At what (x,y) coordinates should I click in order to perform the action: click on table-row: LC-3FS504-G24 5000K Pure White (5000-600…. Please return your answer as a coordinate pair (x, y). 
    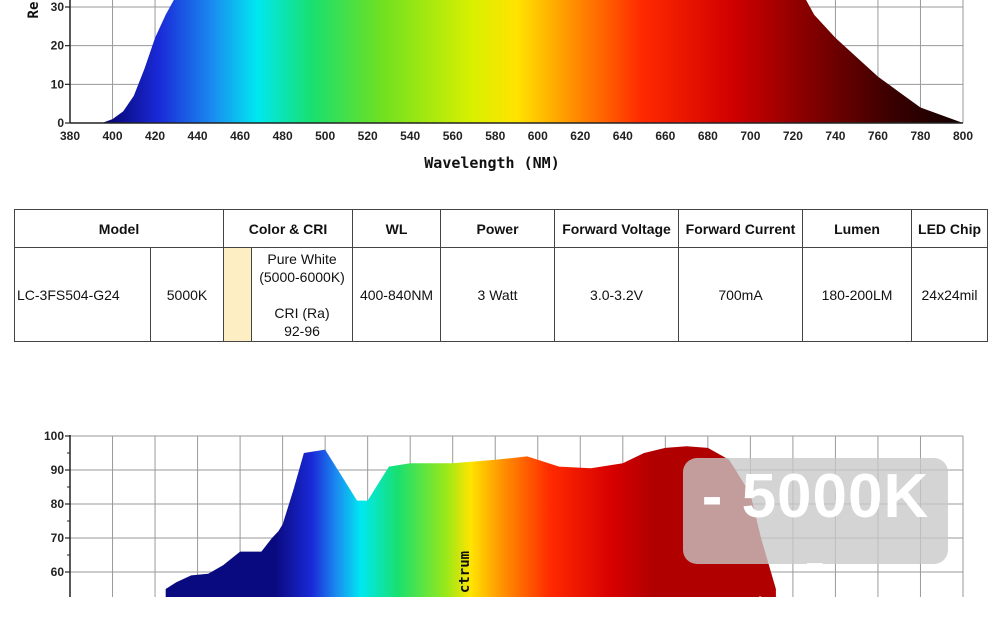
    Looking at the image, I should click on (501, 294).